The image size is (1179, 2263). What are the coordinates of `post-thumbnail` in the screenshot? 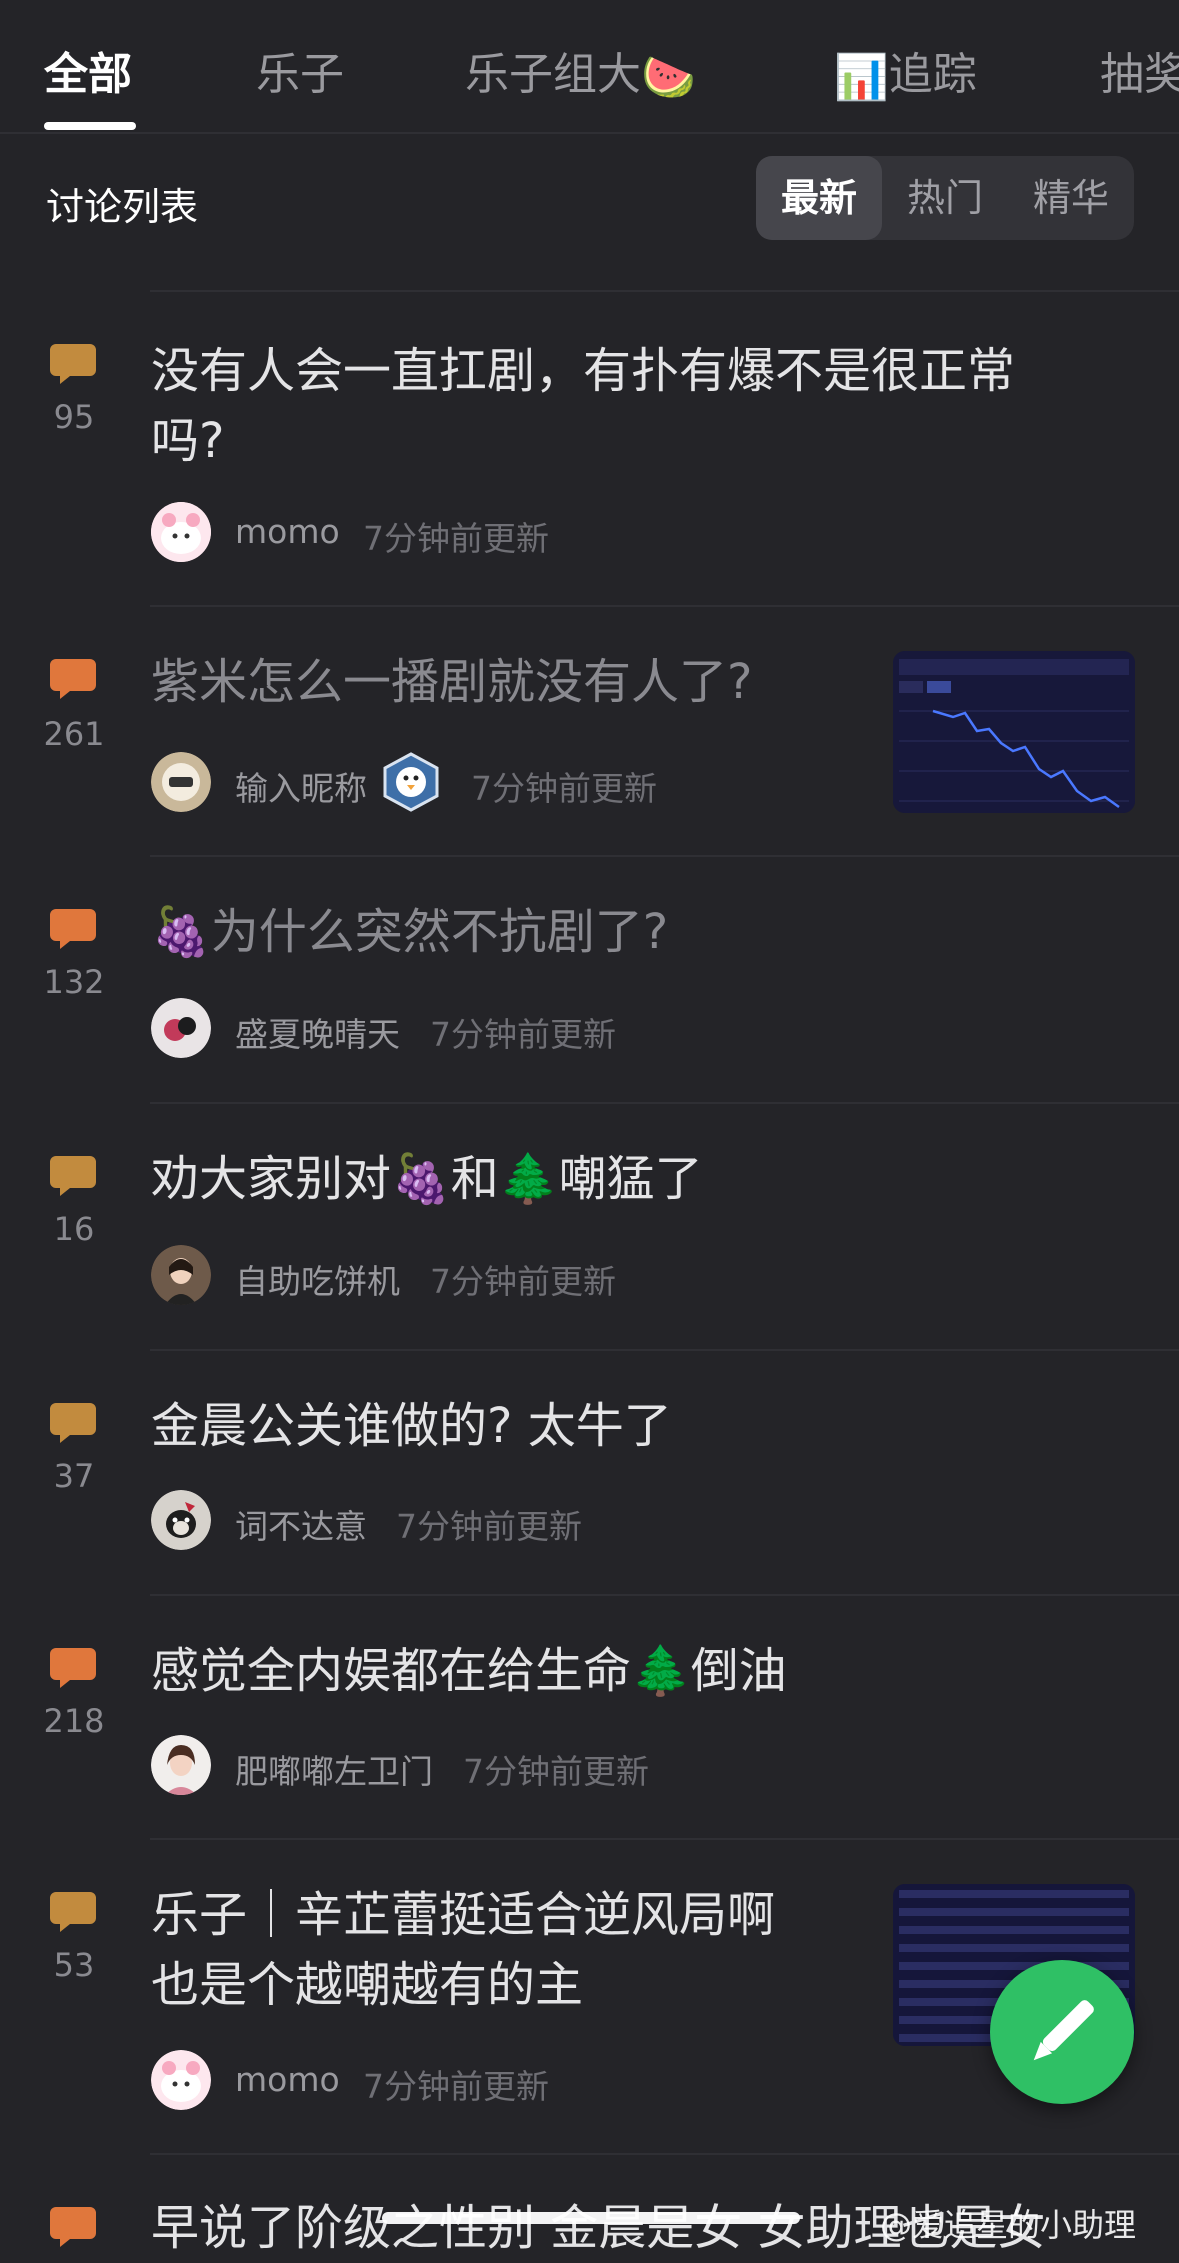 It's located at (1014, 732).